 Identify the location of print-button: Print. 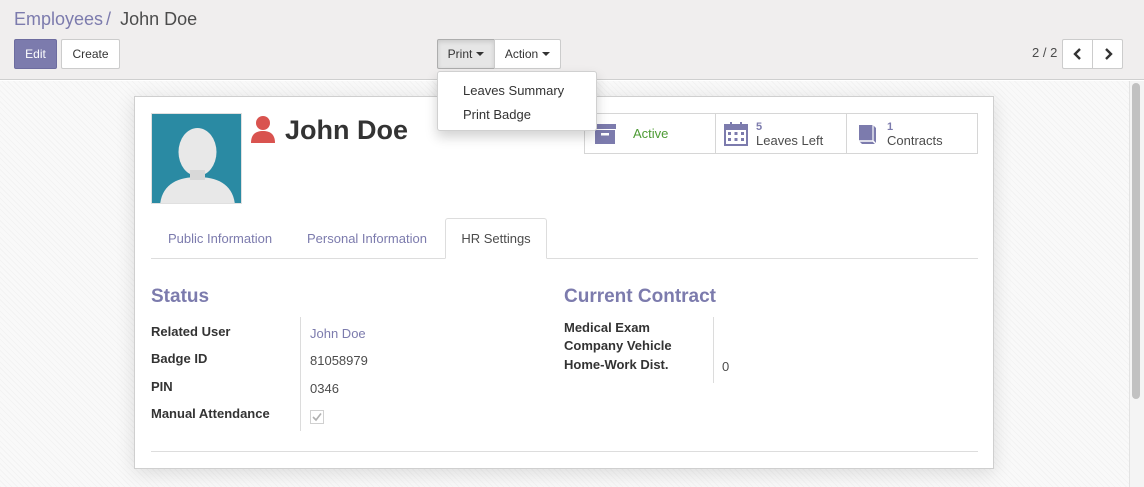
(466, 54).